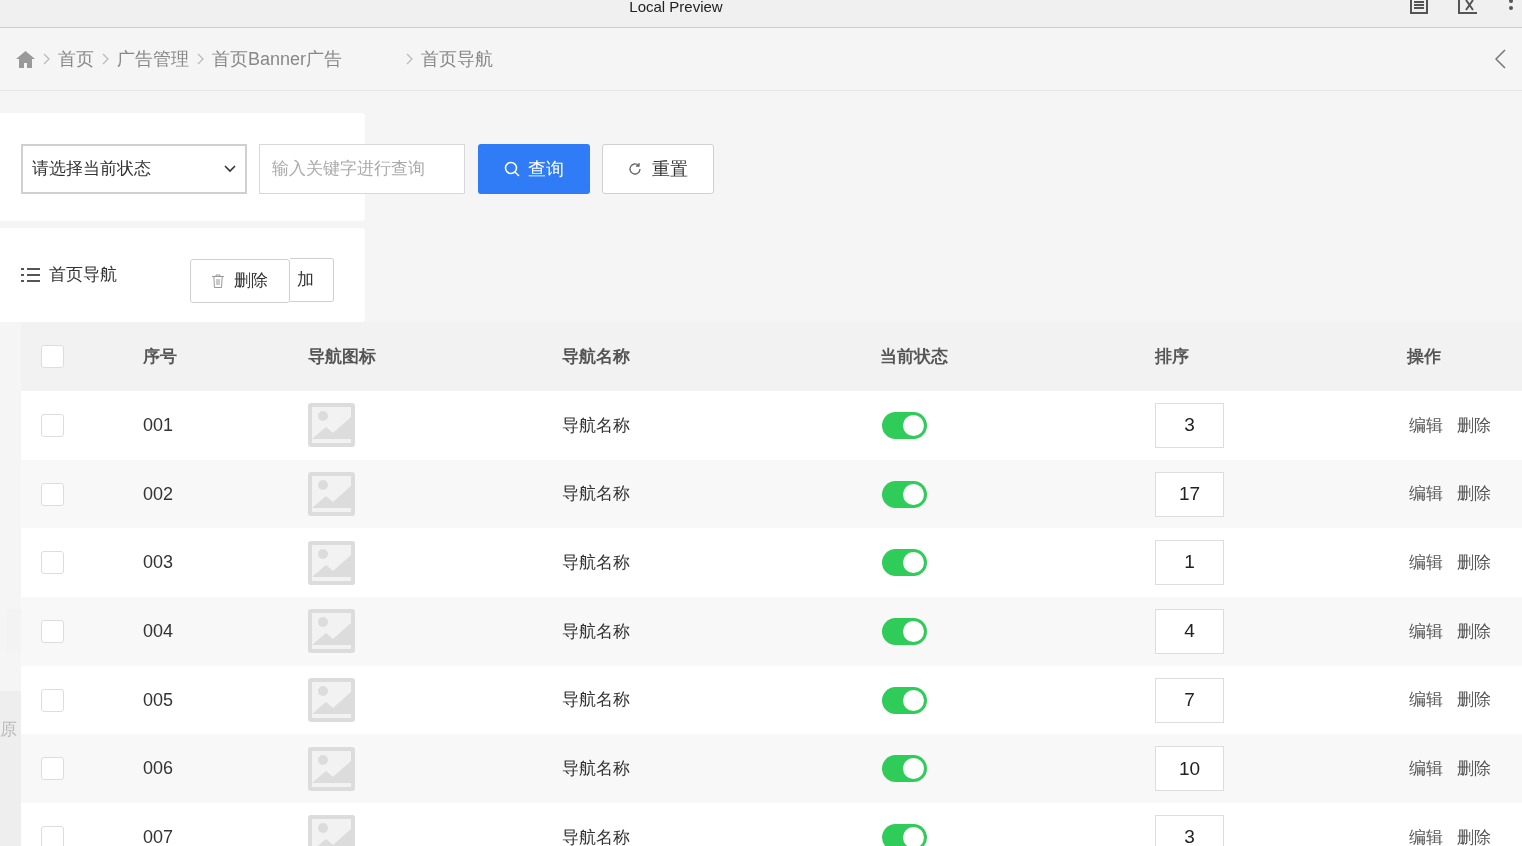 The height and width of the screenshot is (846, 1522). I want to click on sort-field: 17, so click(1189, 494).